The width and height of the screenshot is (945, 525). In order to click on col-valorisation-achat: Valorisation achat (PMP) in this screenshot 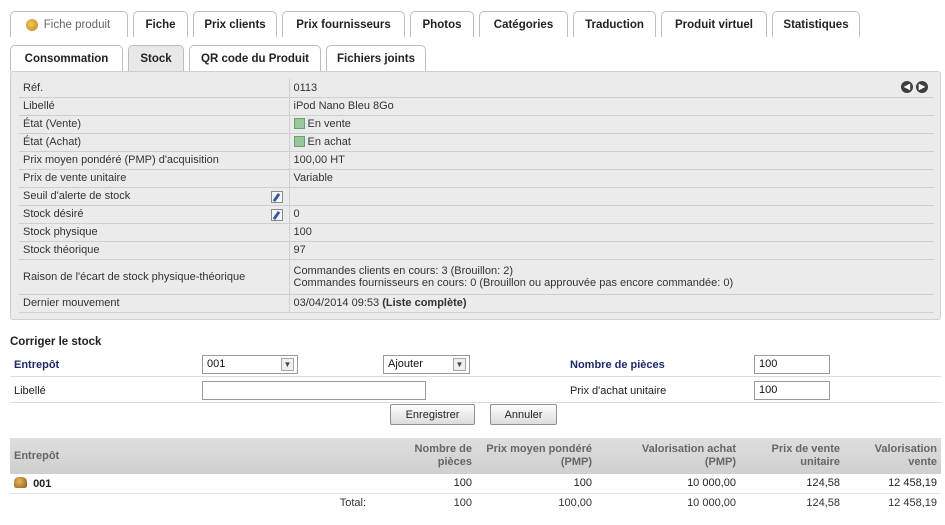, I will do `click(668, 456)`.